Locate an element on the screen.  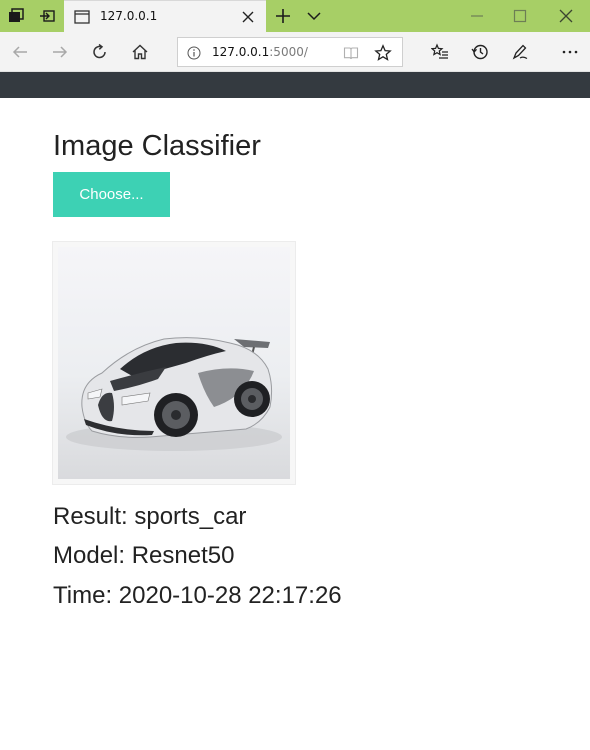
url-host: 127.0.0.1 is located at coordinates (241, 52).